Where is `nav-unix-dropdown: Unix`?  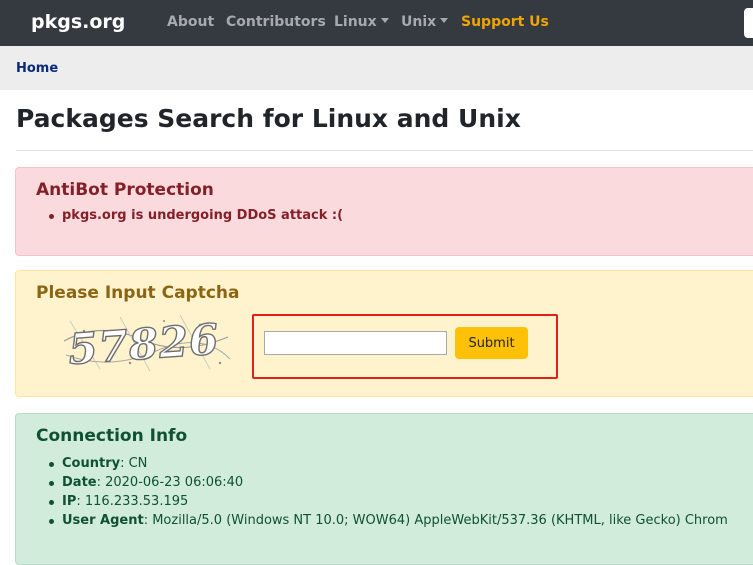
nav-unix-dropdown: Unix is located at coordinates (425, 22).